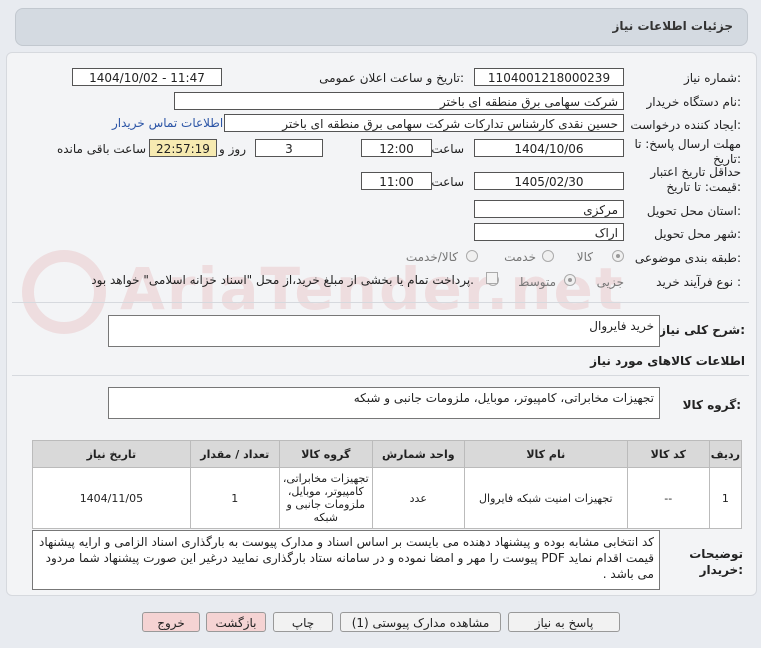  Describe the element at coordinates (167, 123) in the screenshot. I see `buyer-contact-link: اطلاعات تماس خریدار` at that location.